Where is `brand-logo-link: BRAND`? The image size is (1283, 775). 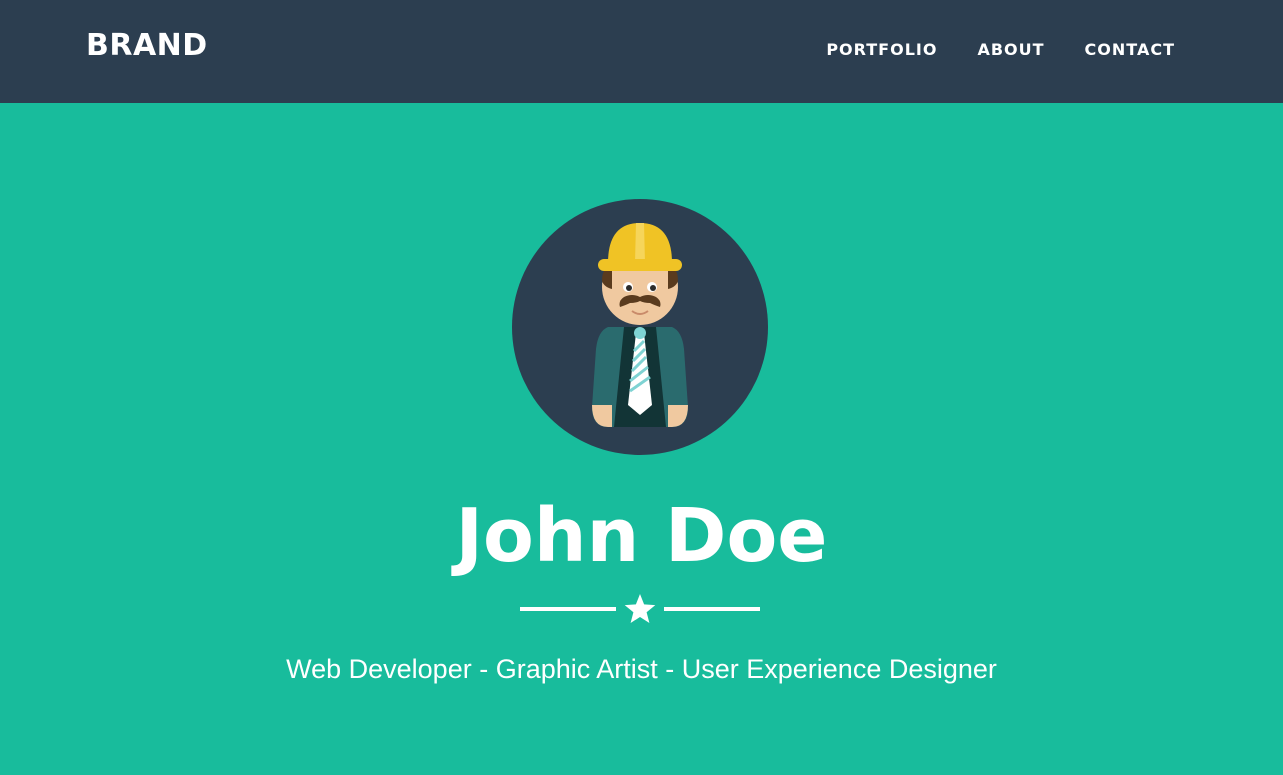 brand-logo-link: BRAND is located at coordinates (147, 45).